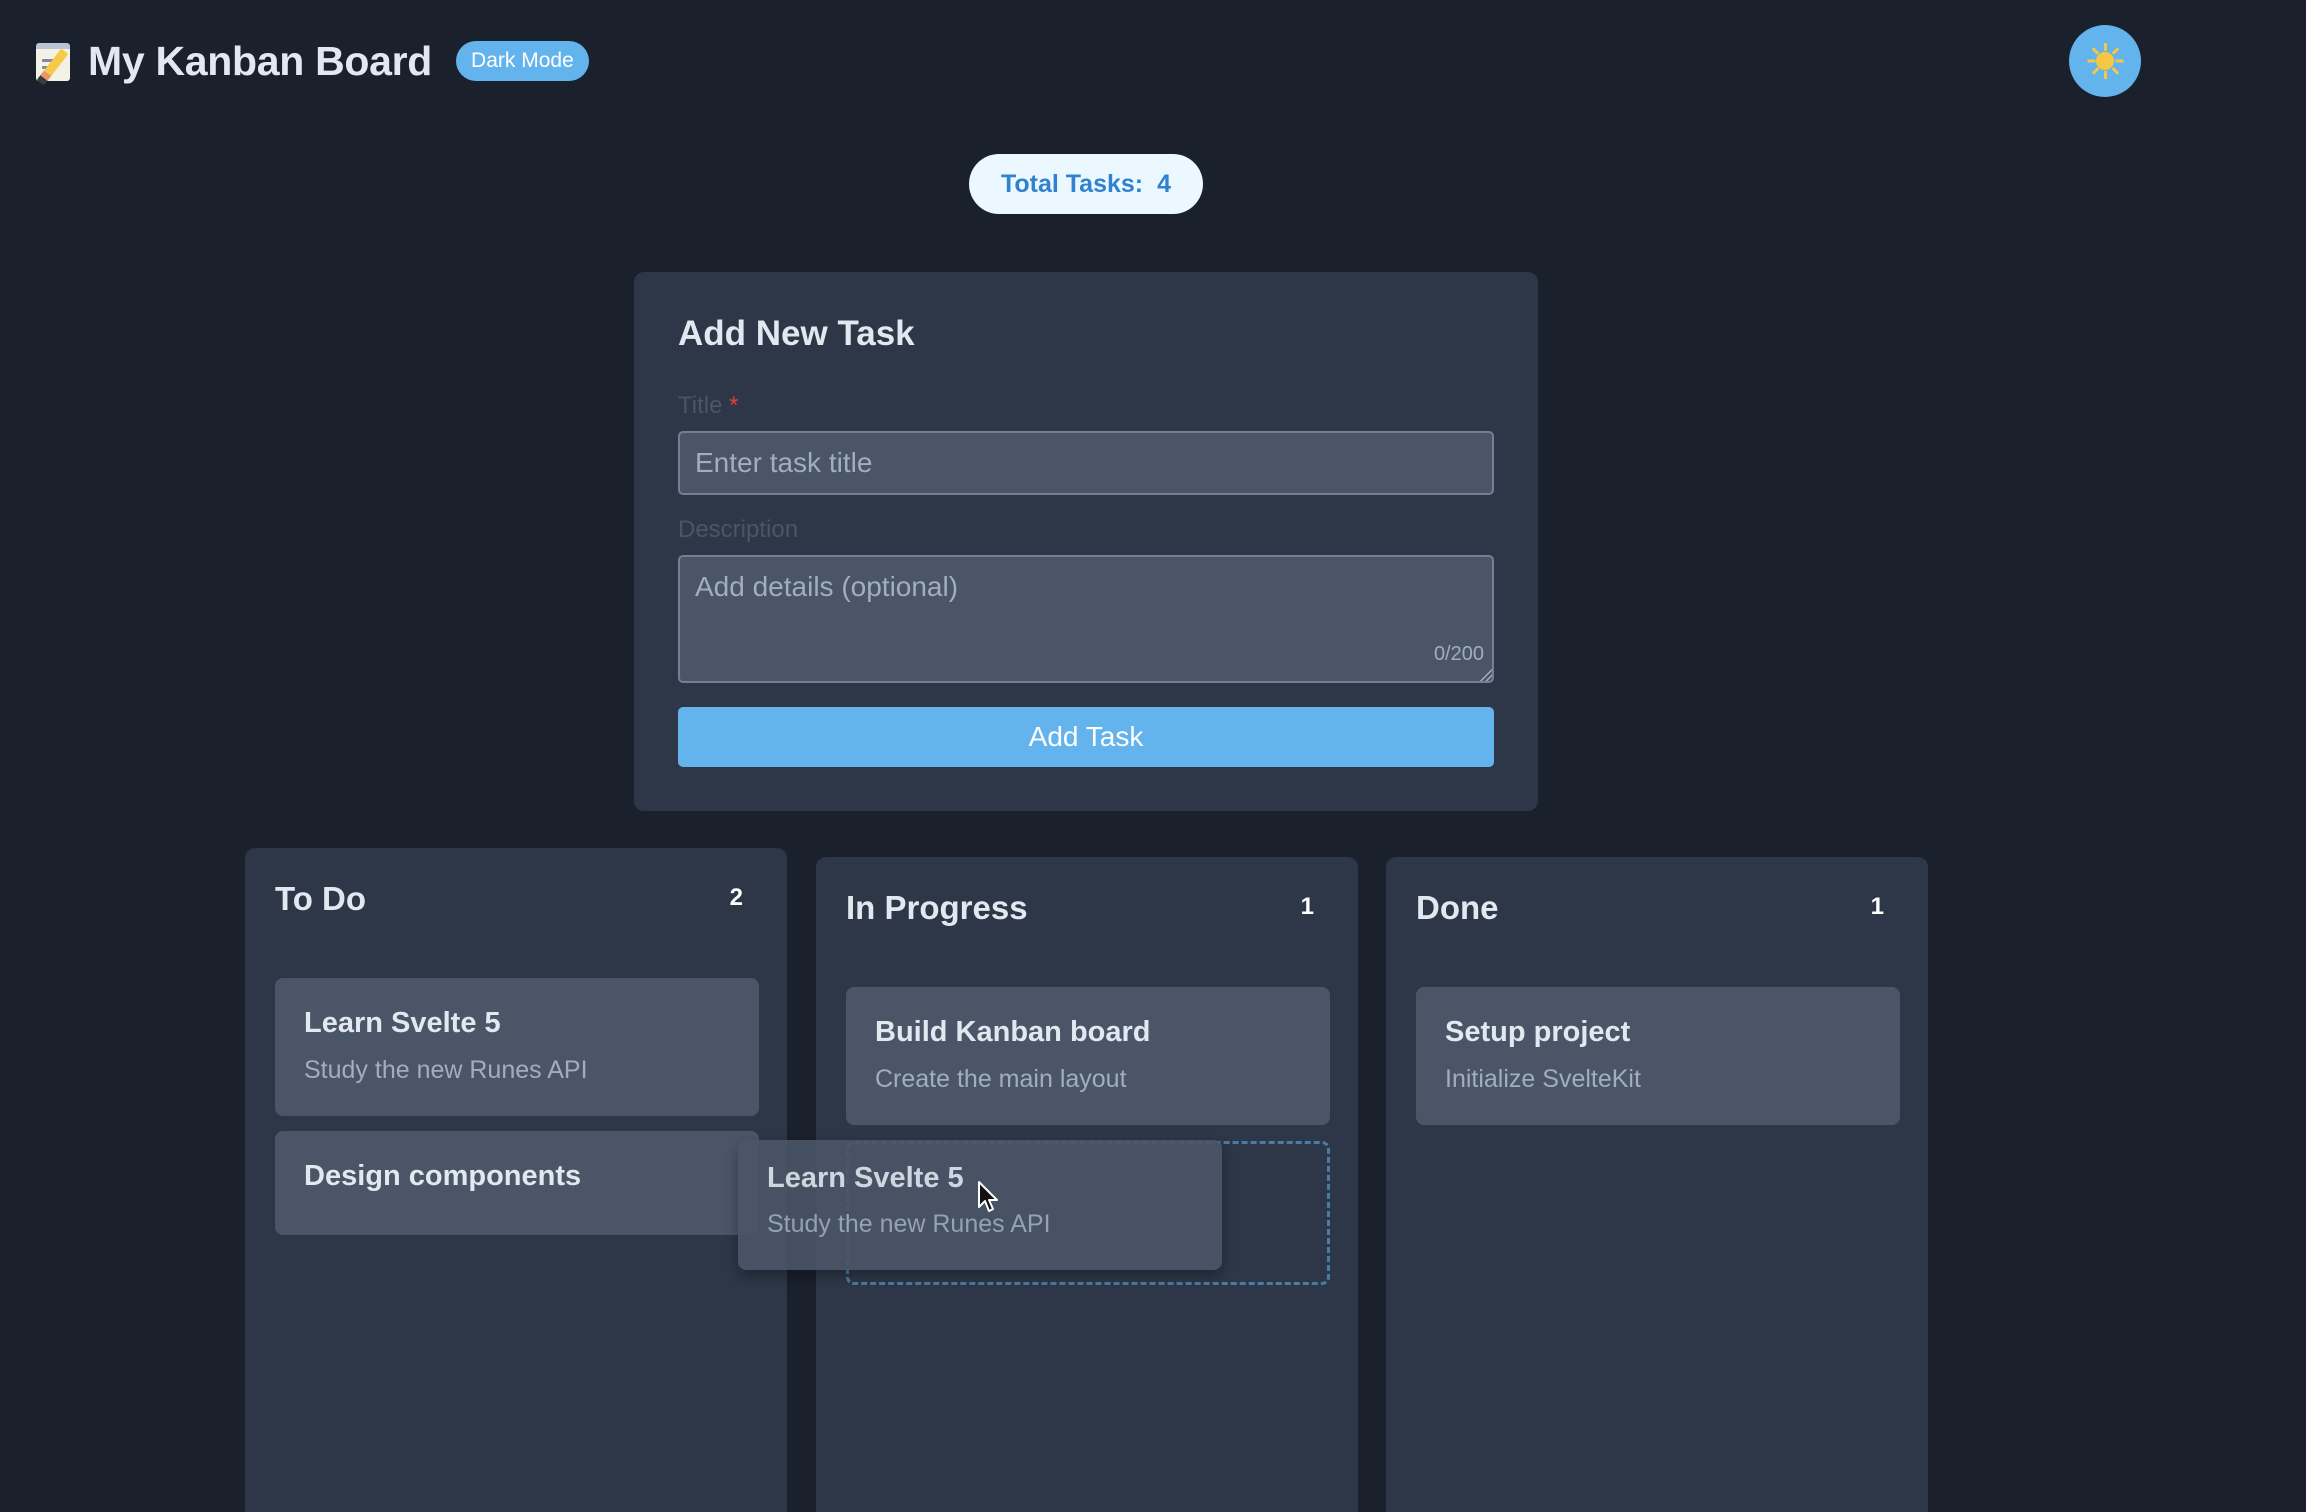  I want to click on task-title-input, so click(1086, 463).